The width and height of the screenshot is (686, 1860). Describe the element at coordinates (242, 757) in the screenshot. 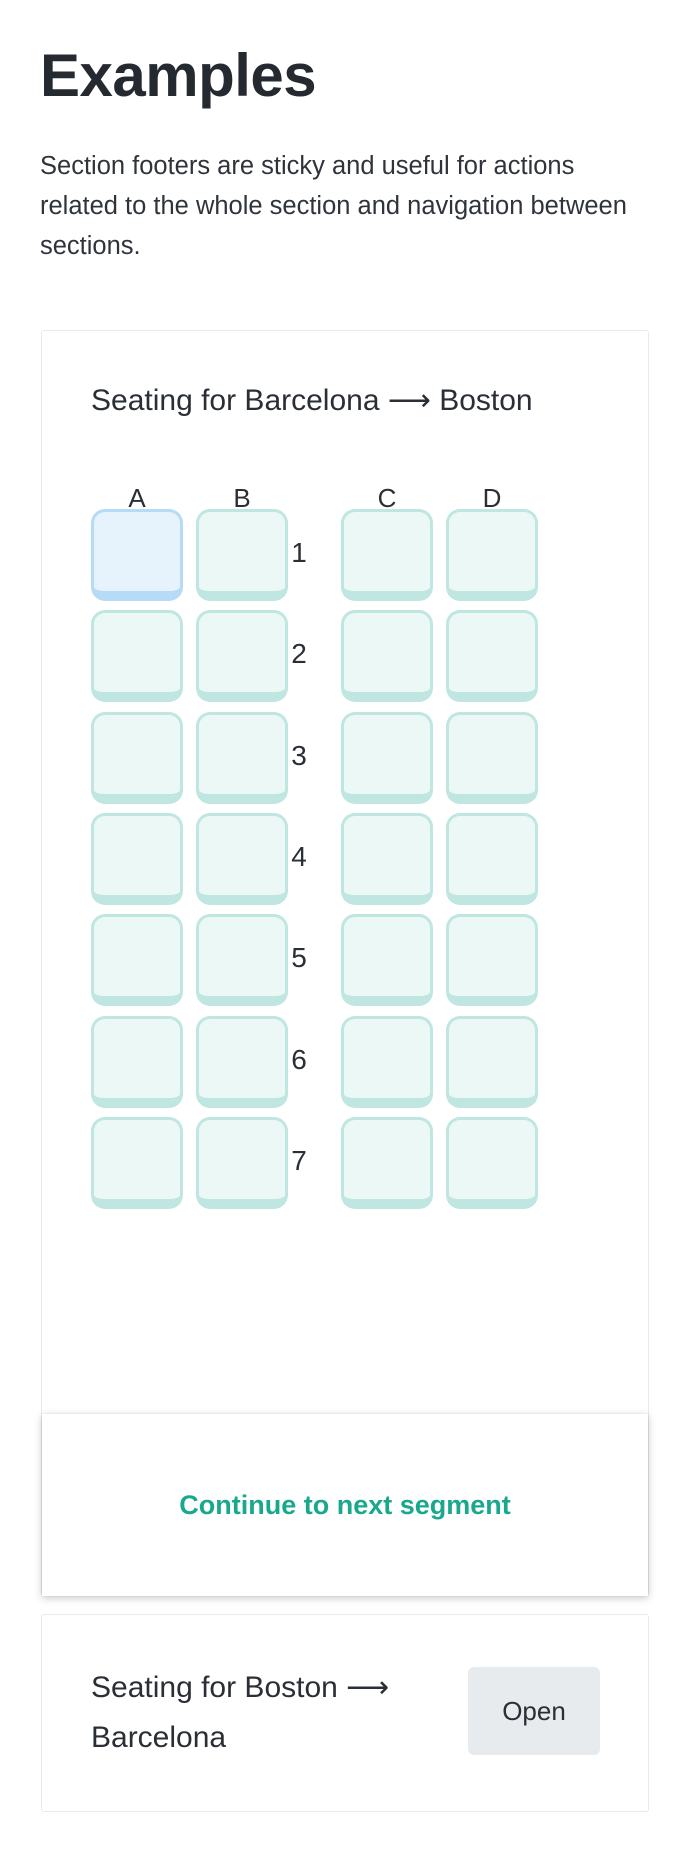

I see `seat-3b` at that location.